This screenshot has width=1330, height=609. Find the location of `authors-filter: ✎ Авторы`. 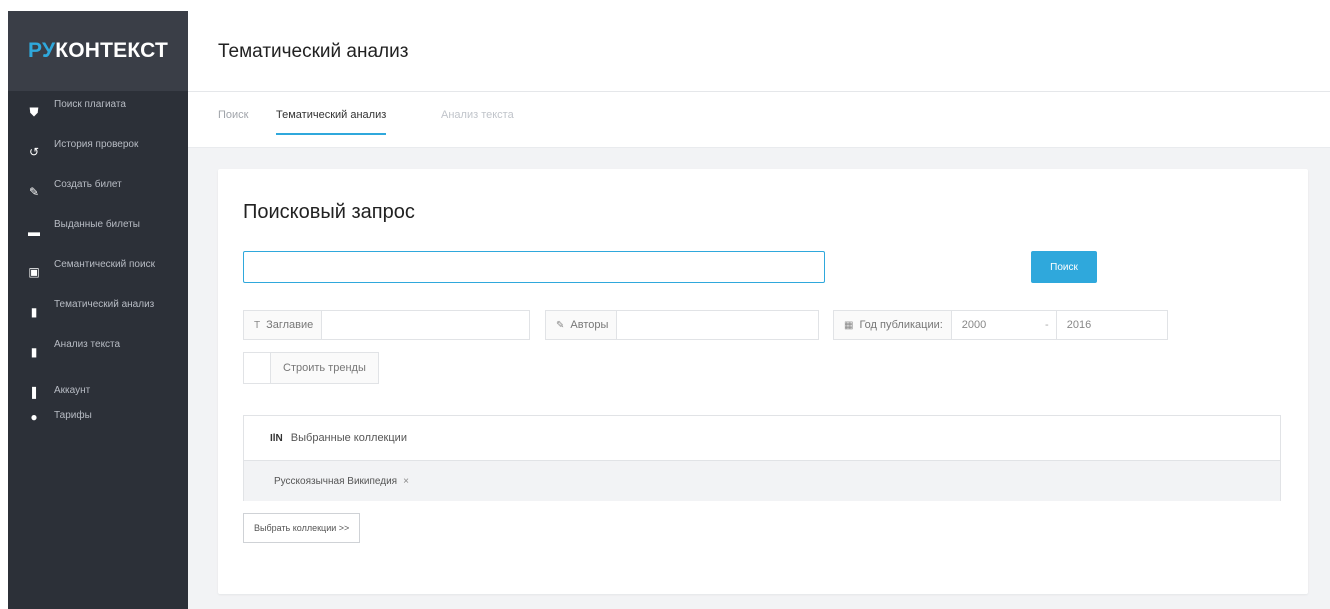

authors-filter: ✎ Авторы is located at coordinates (682, 325).